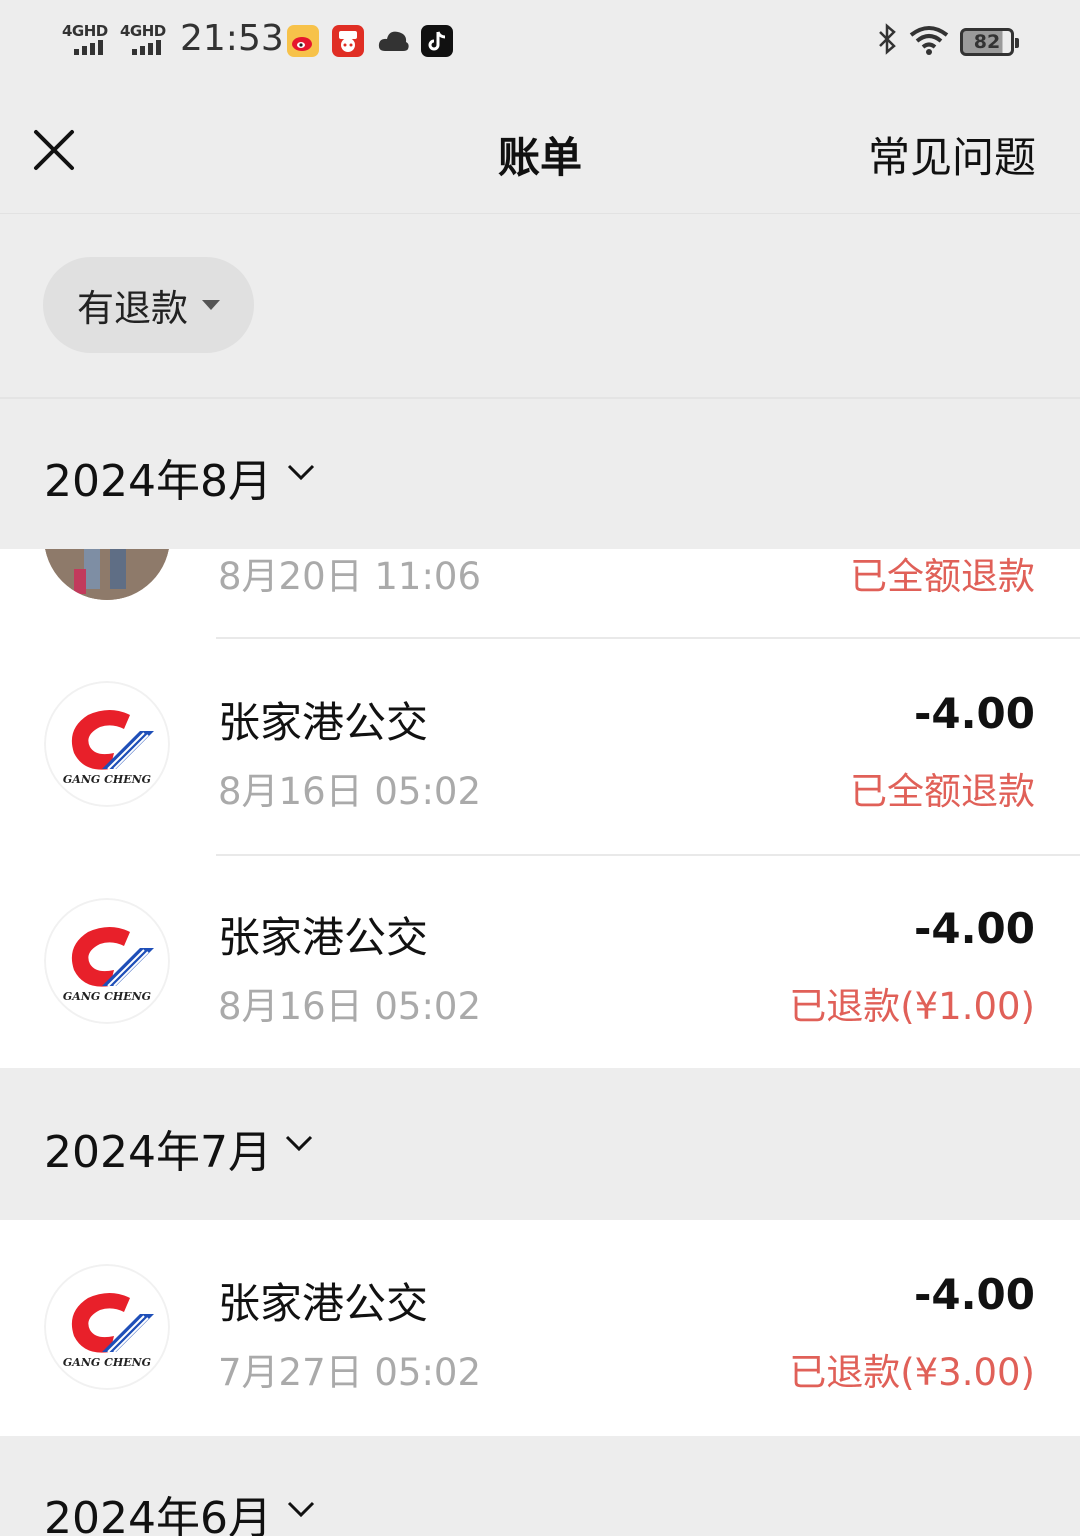 This screenshot has height=1536, width=1080. What do you see at coordinates (393, 41) in the screenshot?
I see `cloud-icon` at bounding box center [393, 41].